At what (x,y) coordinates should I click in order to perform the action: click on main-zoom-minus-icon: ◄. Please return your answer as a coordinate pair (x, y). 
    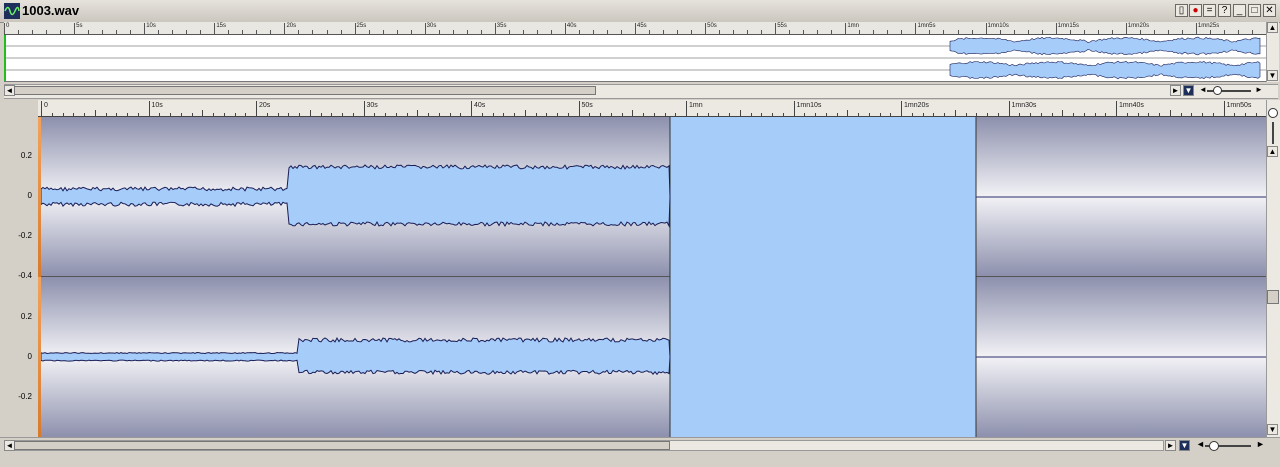
    Looking at the image, I should click on (1200, 444).